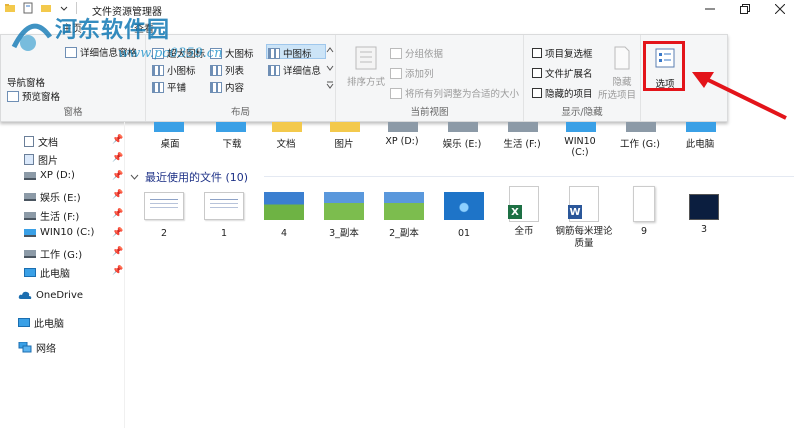 This screenshot has height=428, width=800. Describe the element at coordinates (48, 161) in the screenshot. I see `nav-item-label: 图片` at that location.